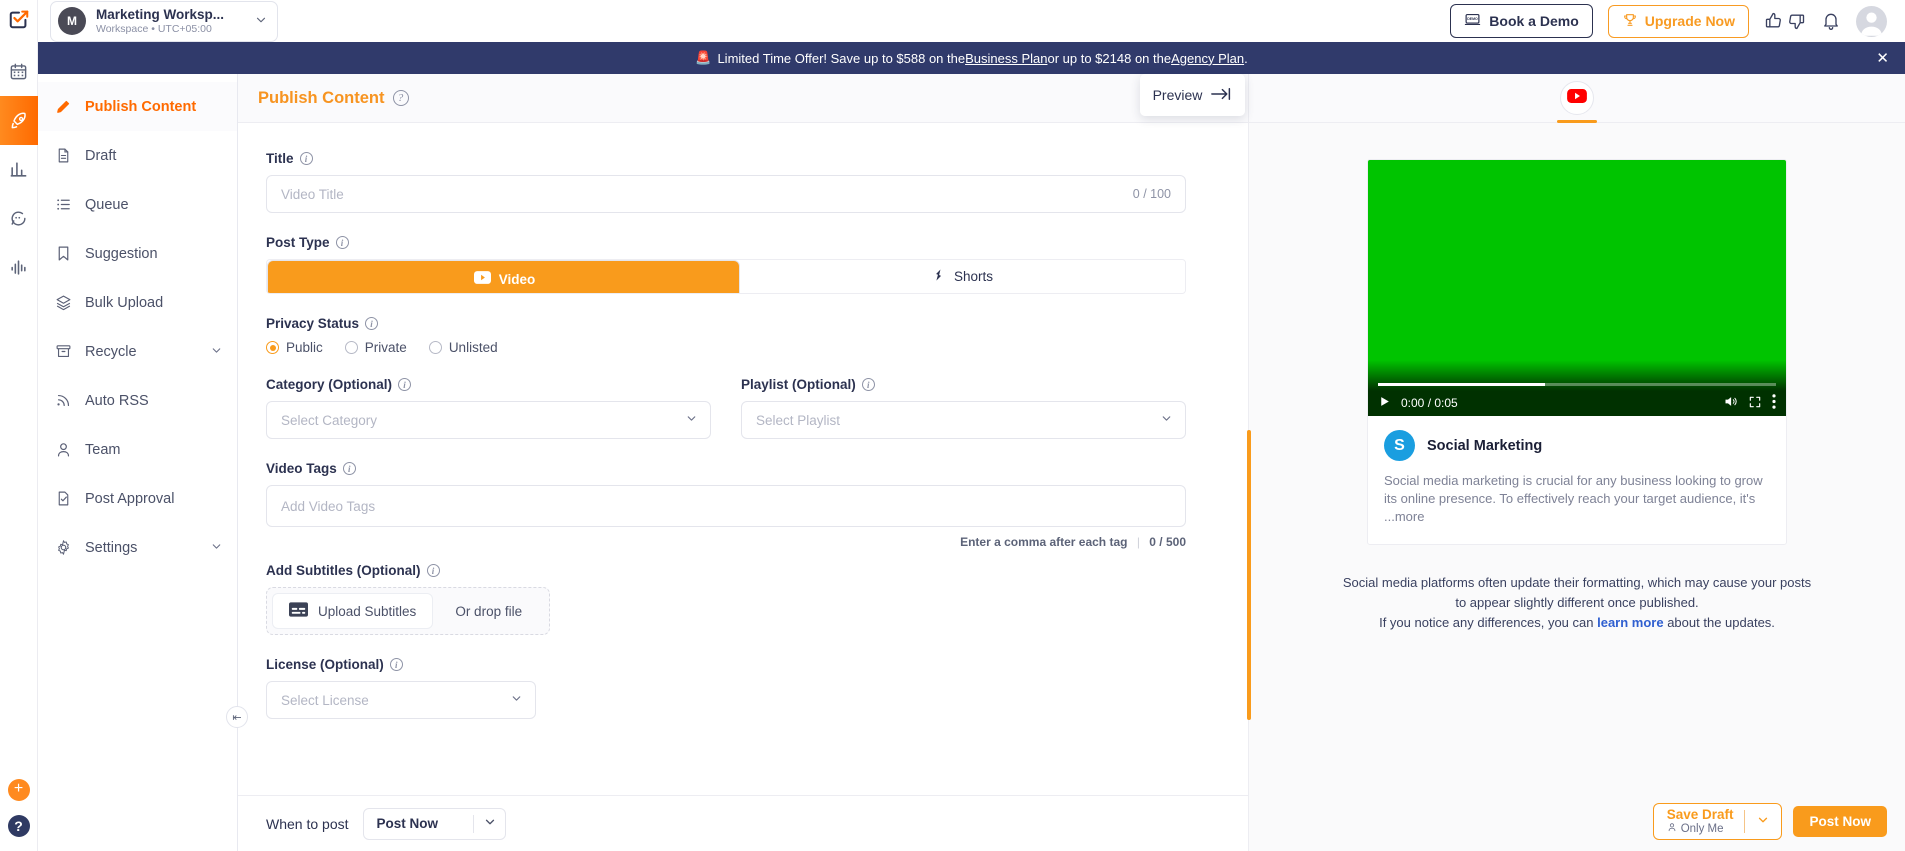 This screenshot has height=851, width=1905. Describe the element at coordinates (1882, 58) in the screenshot. I see `close-icon: ✕` at that location.